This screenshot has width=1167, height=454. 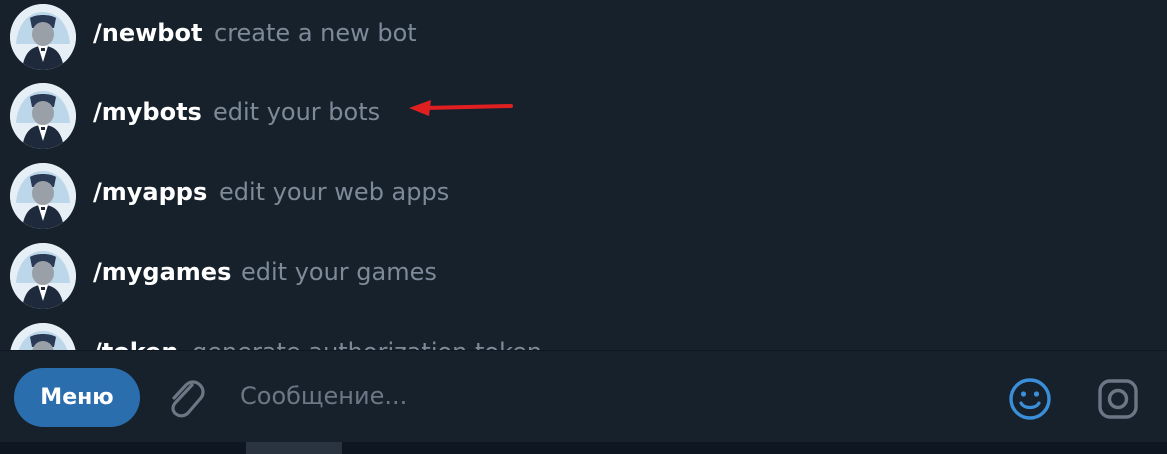 I want to click on paperclip-icon, so click(x=185, y=398).